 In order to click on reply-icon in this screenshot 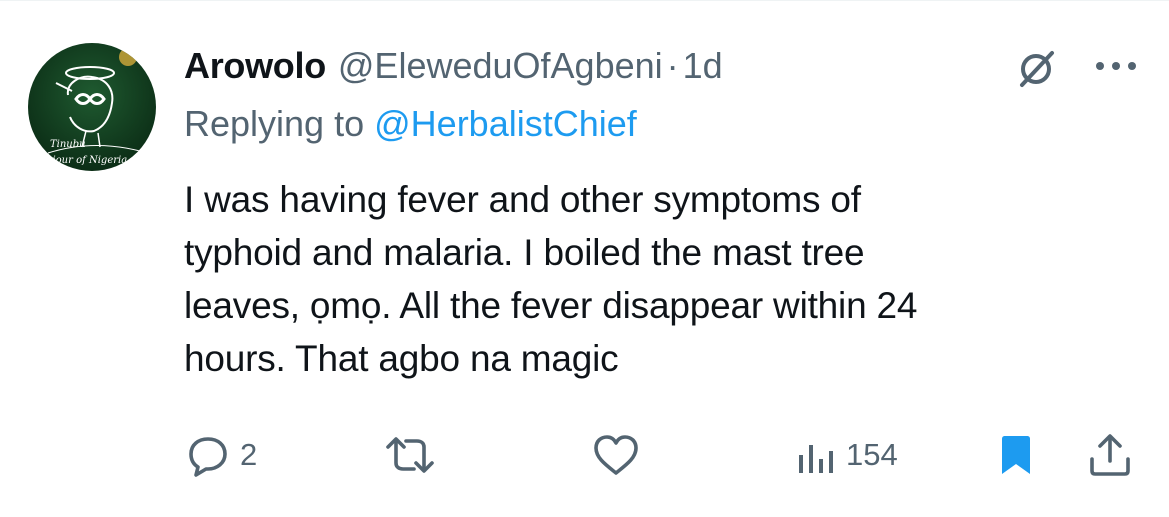, I will do `click(208, 457)`.